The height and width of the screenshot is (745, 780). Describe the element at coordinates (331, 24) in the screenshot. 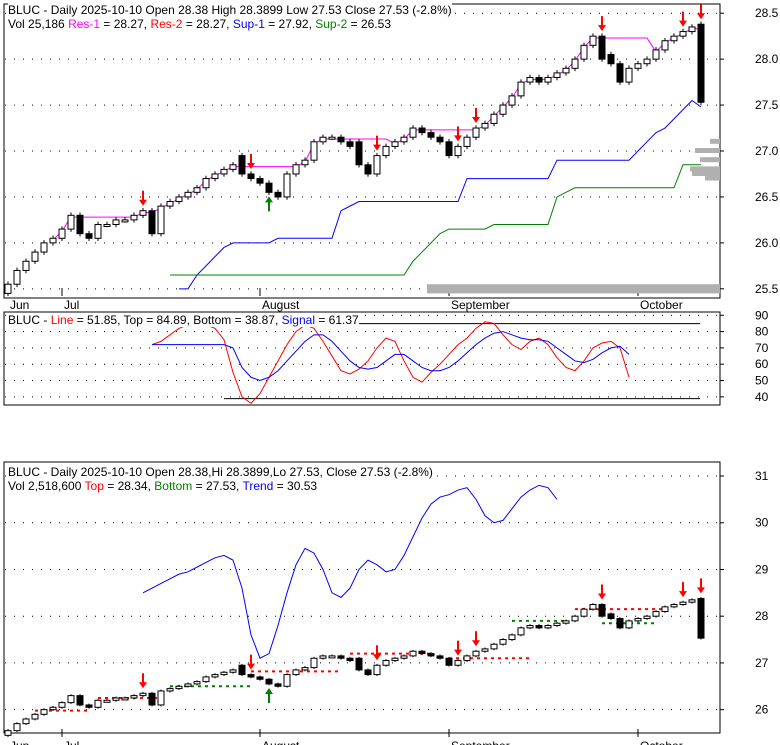

I see `sup2-label: Sup-2` at that location.